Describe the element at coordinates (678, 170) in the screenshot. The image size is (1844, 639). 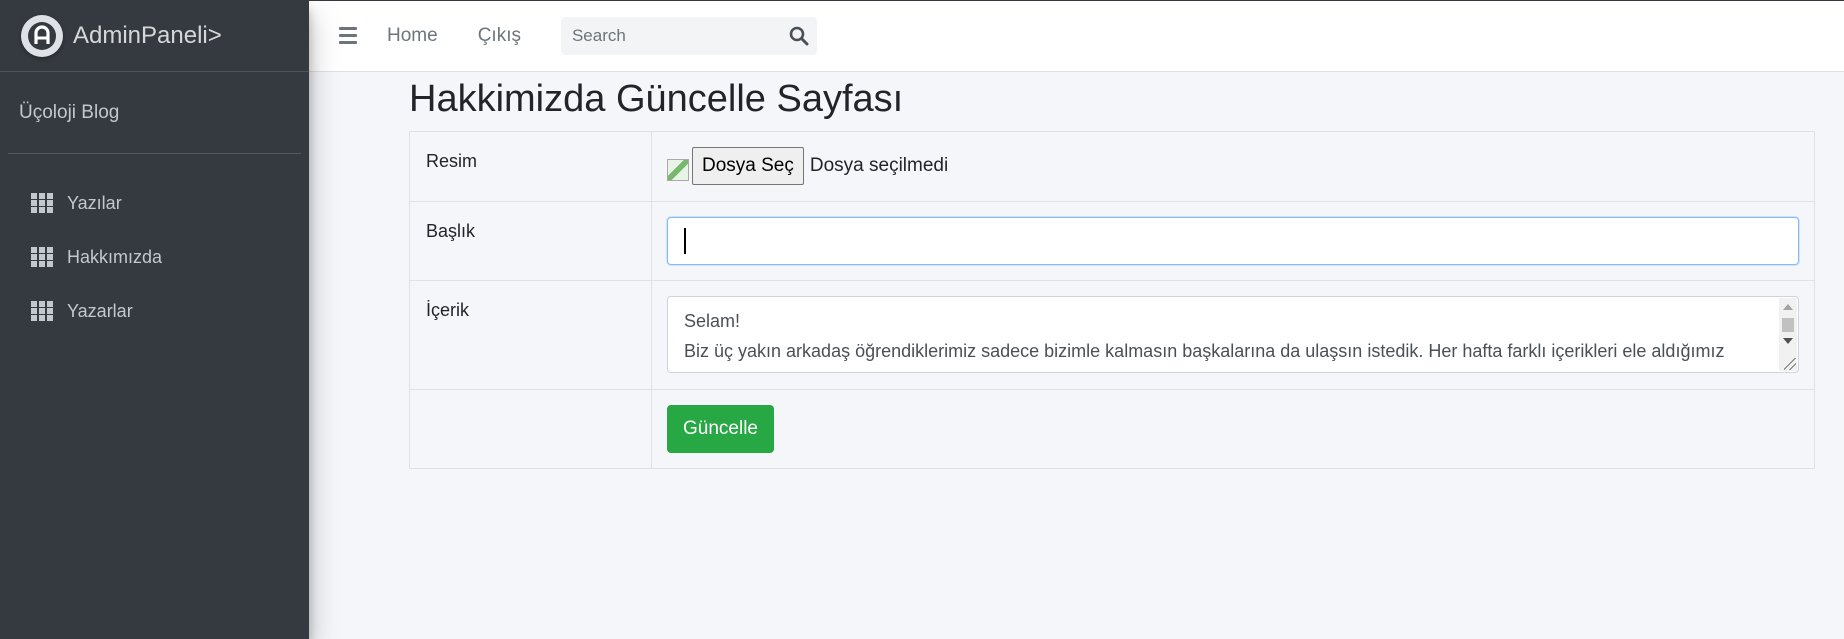
I see `broken-image-icon` at that location.